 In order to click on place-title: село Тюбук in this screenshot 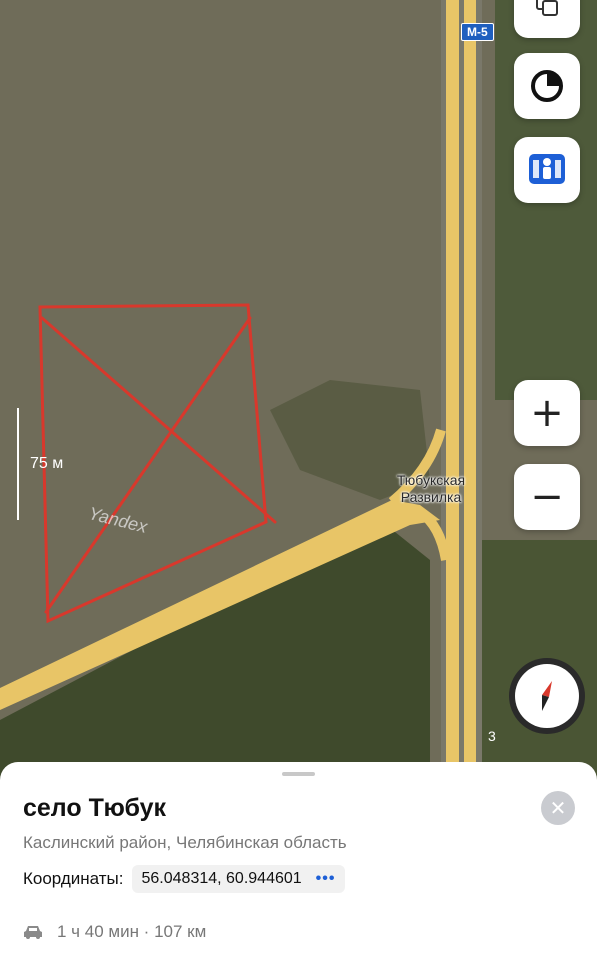, I will do `click(95, 808)`.